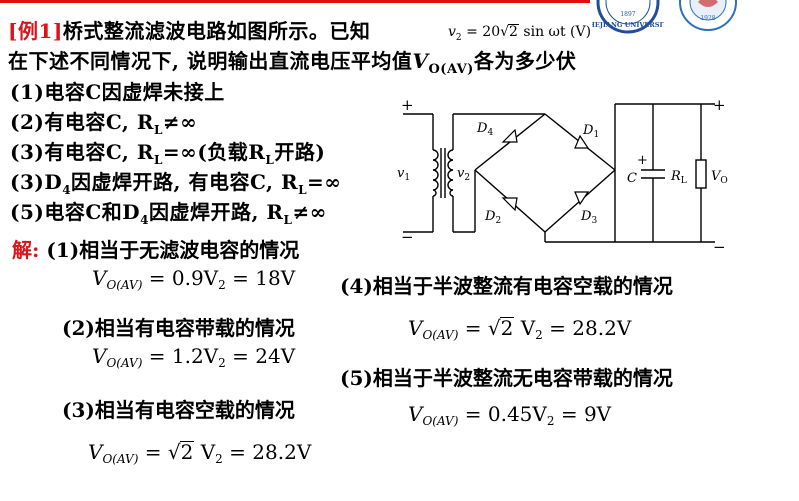  I want to click on d3-label: D3, so click(588, 217).